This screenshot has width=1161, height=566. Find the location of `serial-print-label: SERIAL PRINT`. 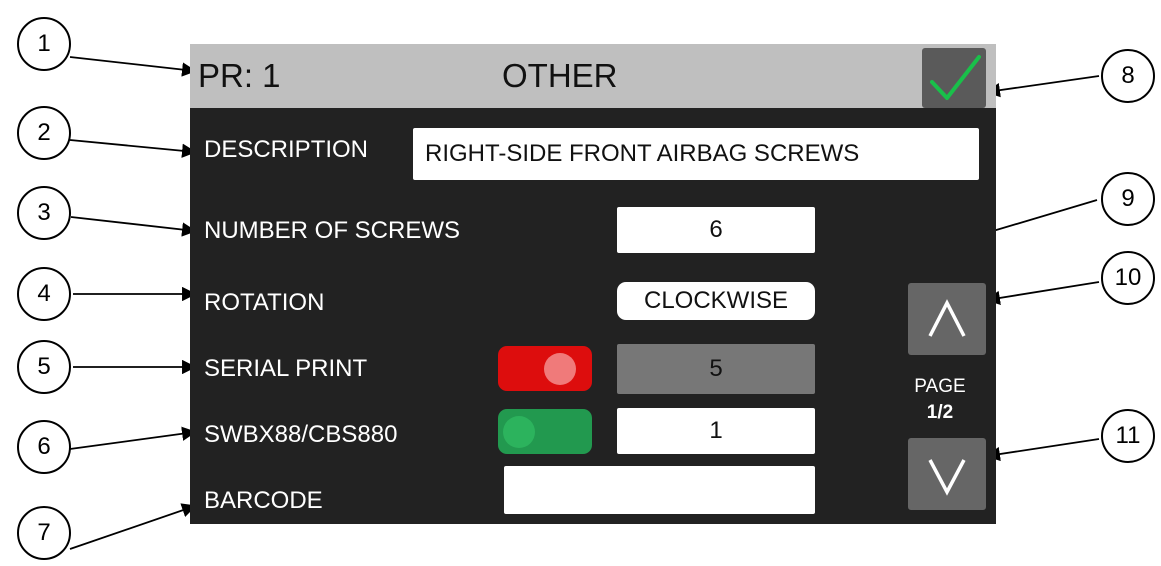

serial-print-label: SERIAL PRINT is located at coordinates (286, 368).